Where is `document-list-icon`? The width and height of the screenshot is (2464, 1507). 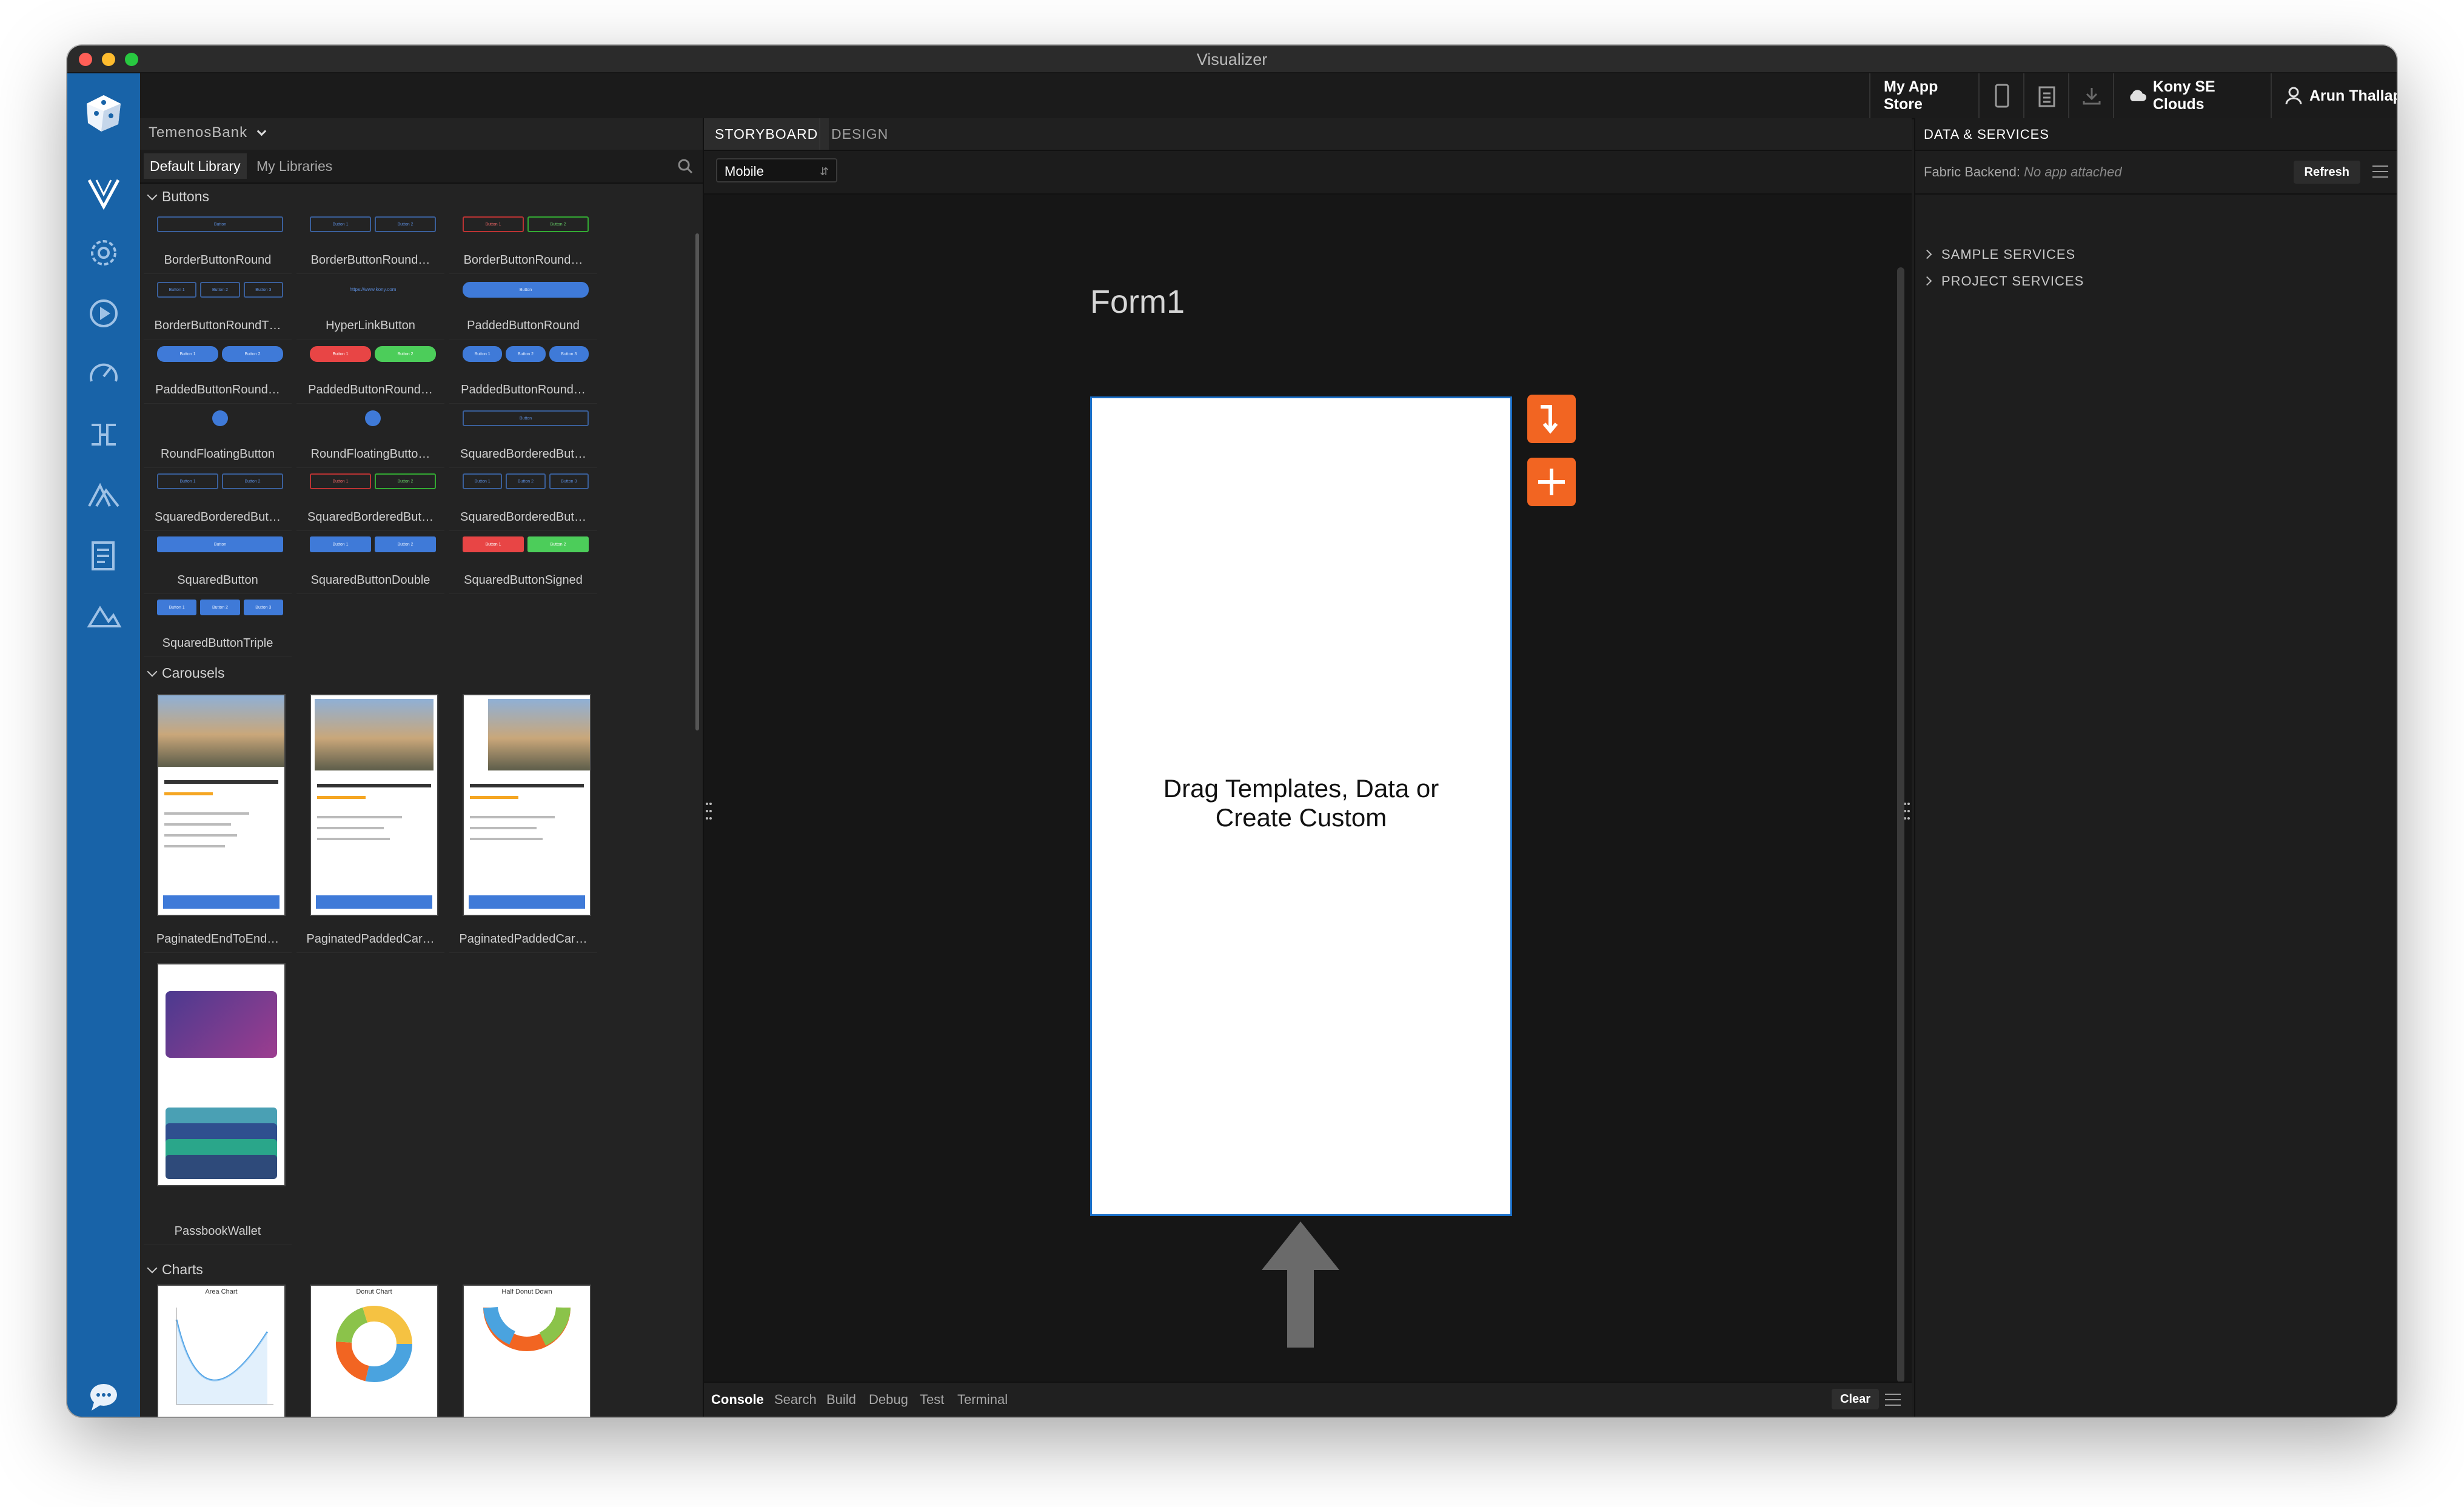
document-list-icon is located at coordinates (103, 556).